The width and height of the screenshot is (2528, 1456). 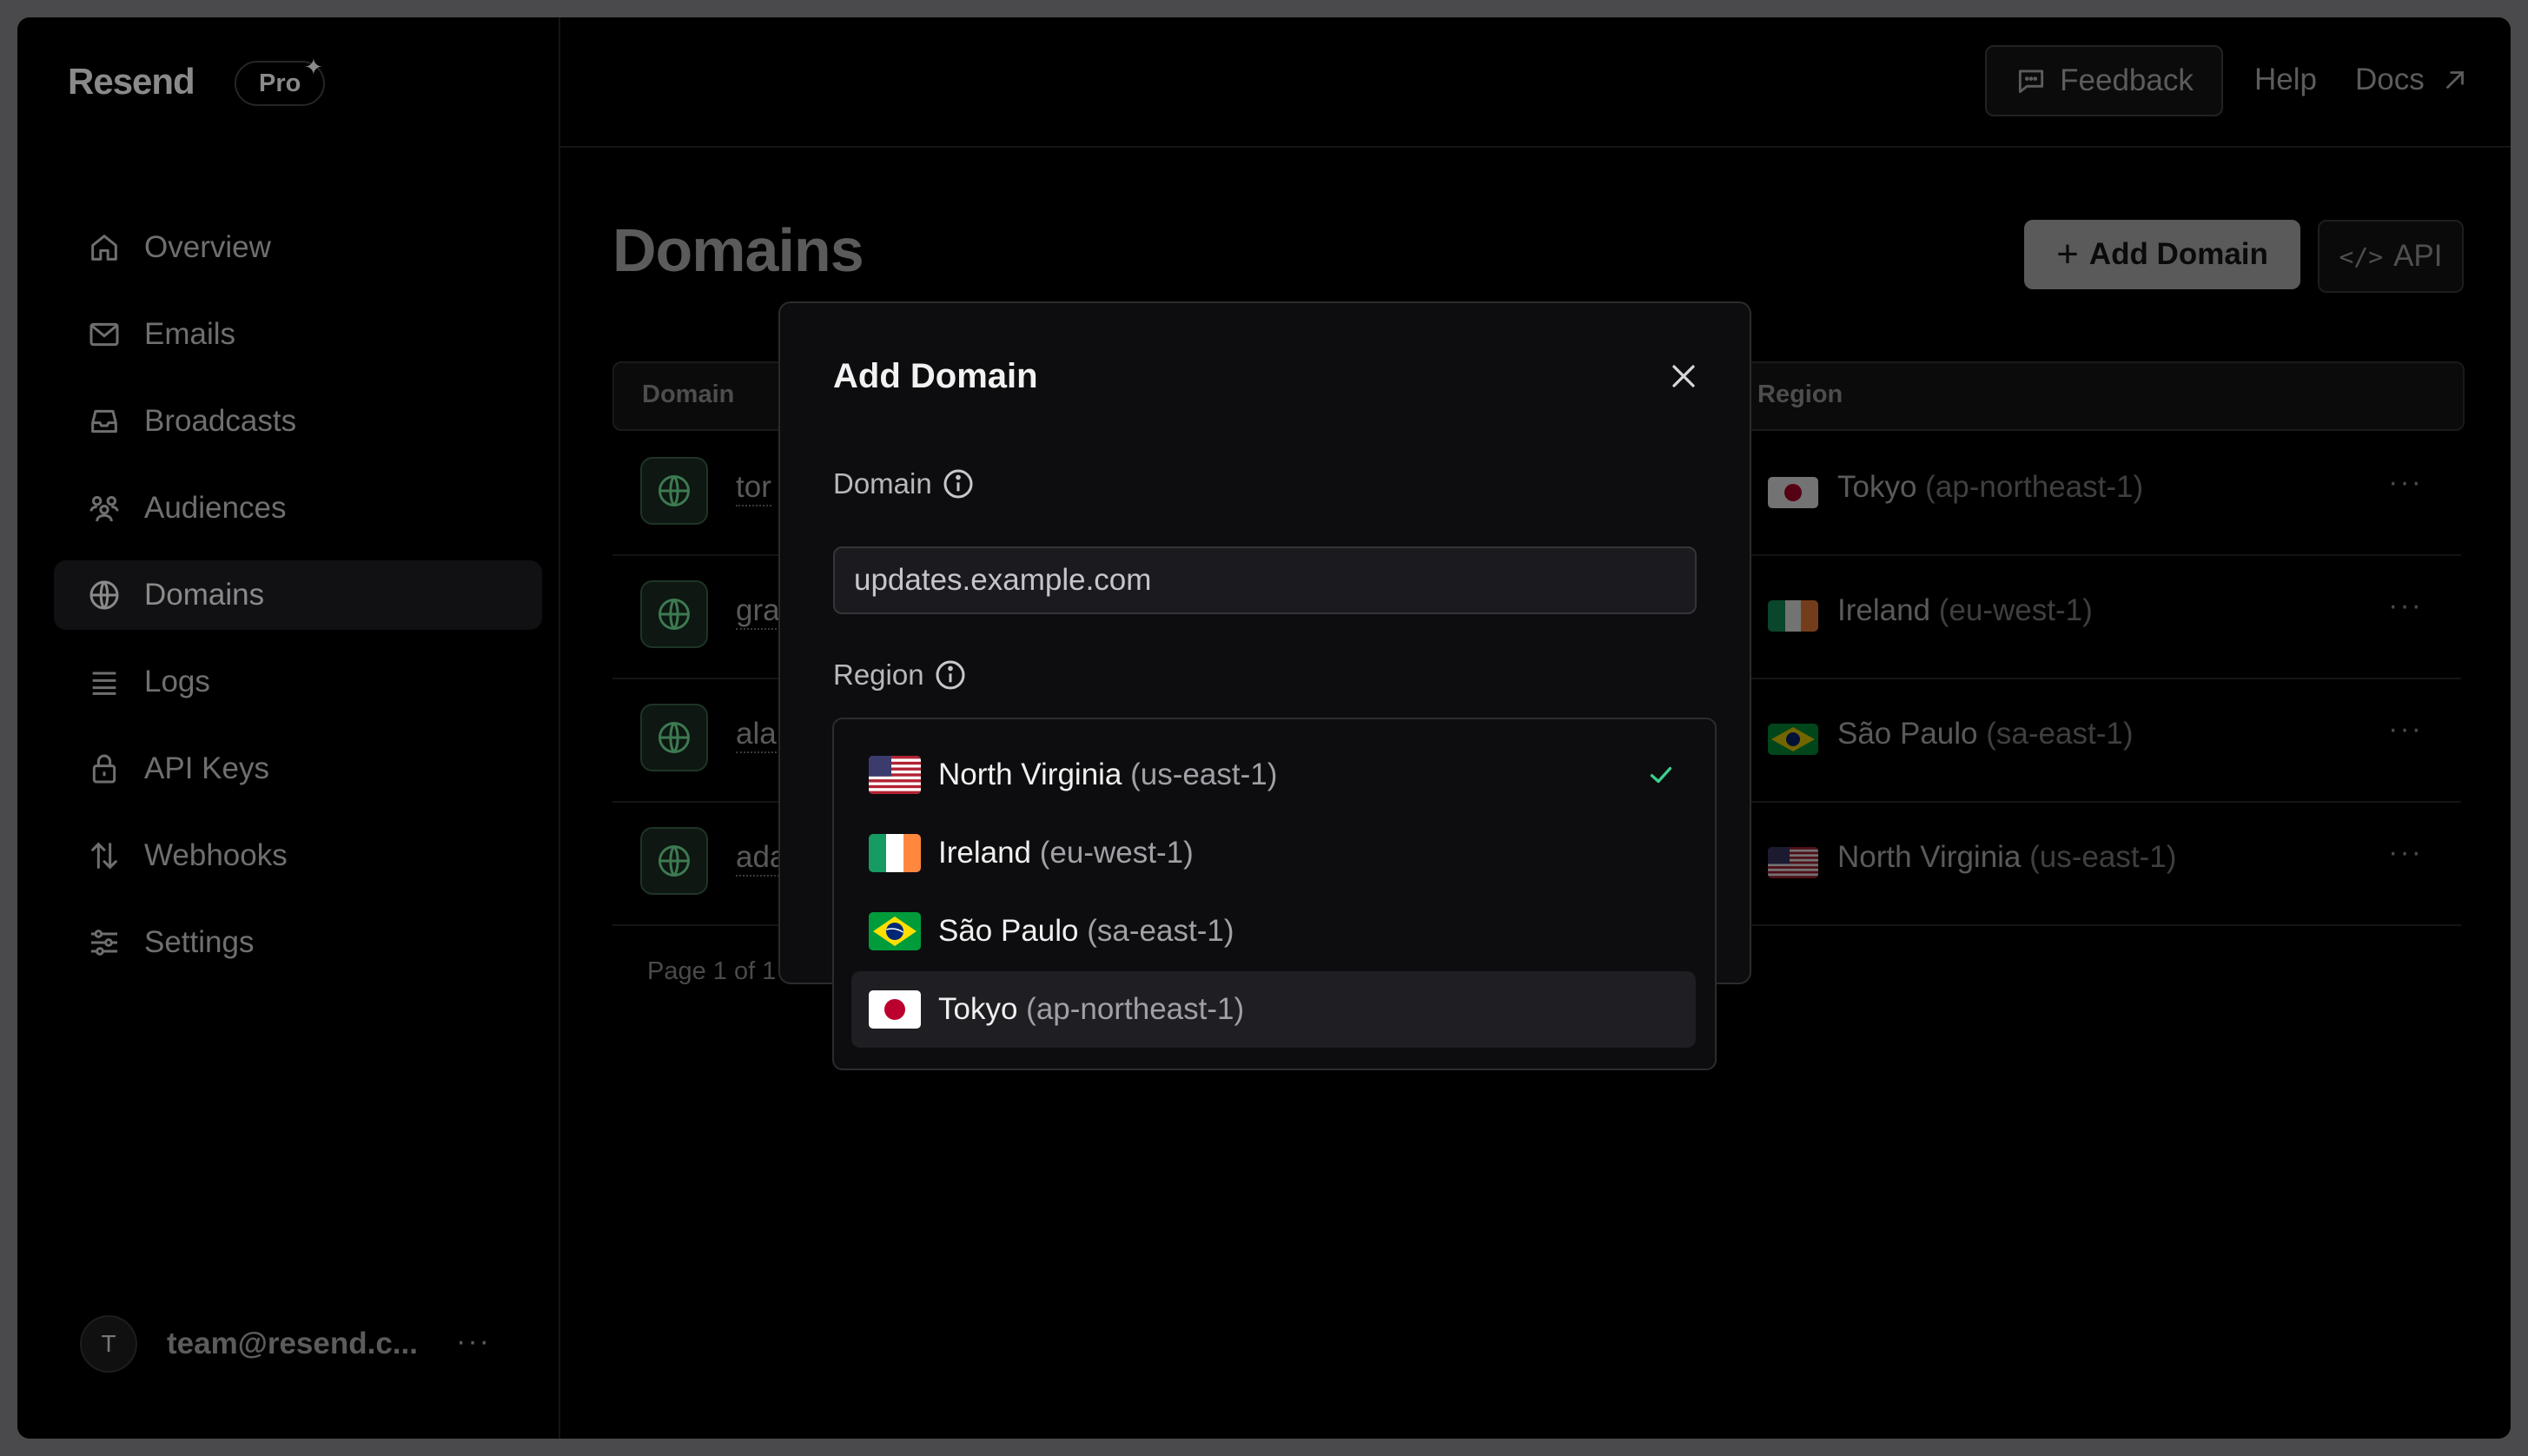 I want to click on region-field-label: Region, so click(x=900, y=675).